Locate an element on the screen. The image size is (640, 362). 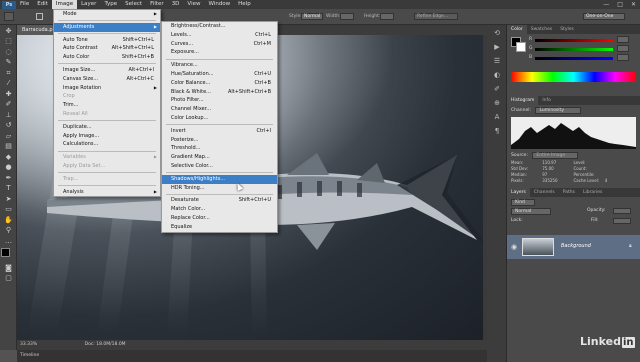
adjustments-item-levels: Levels... Ctrl+L is located at coordinates (219, 35).